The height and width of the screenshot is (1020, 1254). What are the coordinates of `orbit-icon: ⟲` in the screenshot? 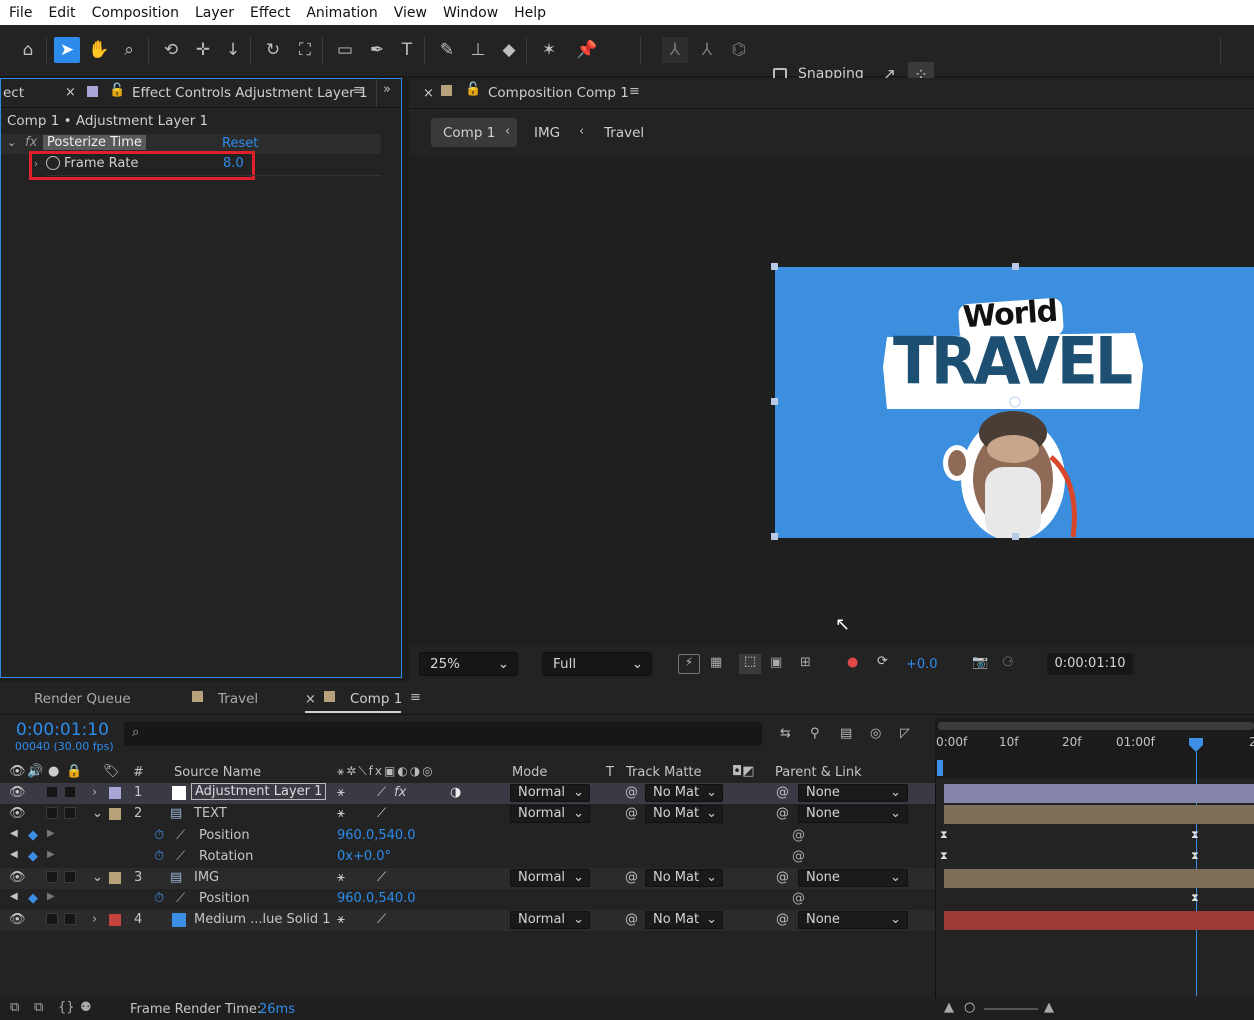 It's located at (171, 50).